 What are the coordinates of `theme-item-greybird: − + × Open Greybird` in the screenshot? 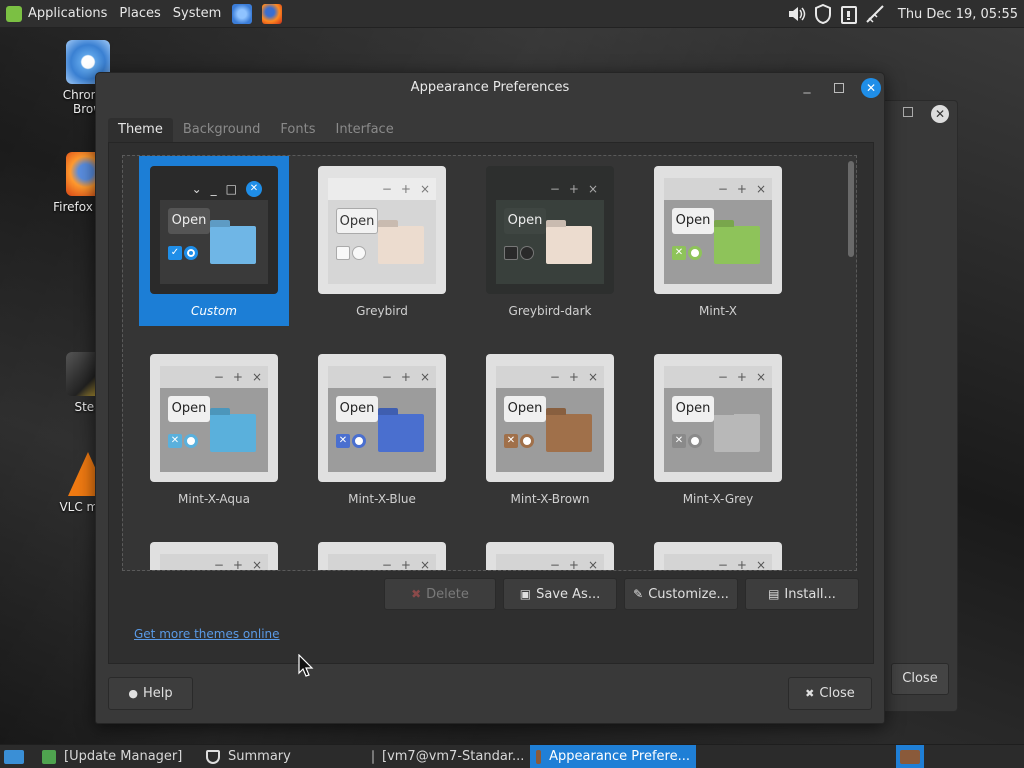 It's located at (382, 241).